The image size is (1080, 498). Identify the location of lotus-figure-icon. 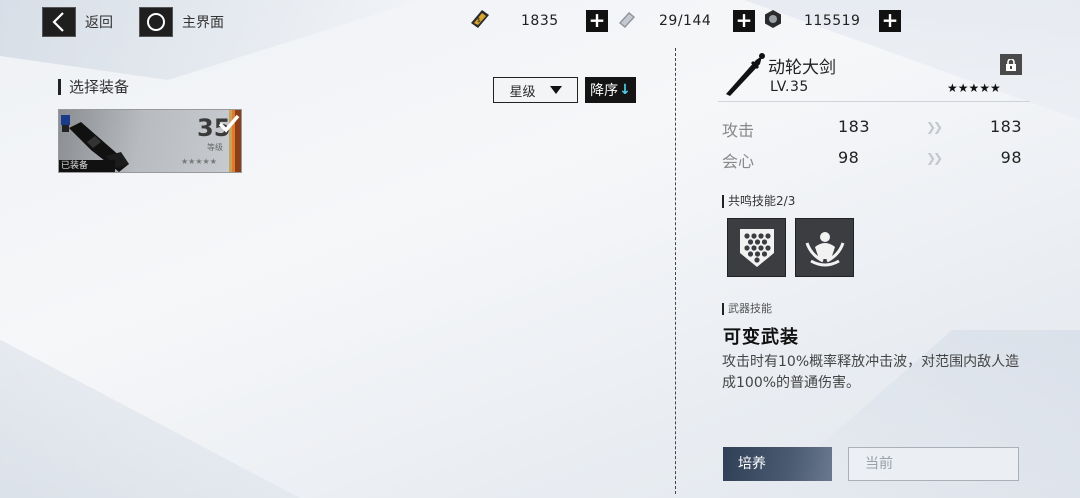
(824, 248).